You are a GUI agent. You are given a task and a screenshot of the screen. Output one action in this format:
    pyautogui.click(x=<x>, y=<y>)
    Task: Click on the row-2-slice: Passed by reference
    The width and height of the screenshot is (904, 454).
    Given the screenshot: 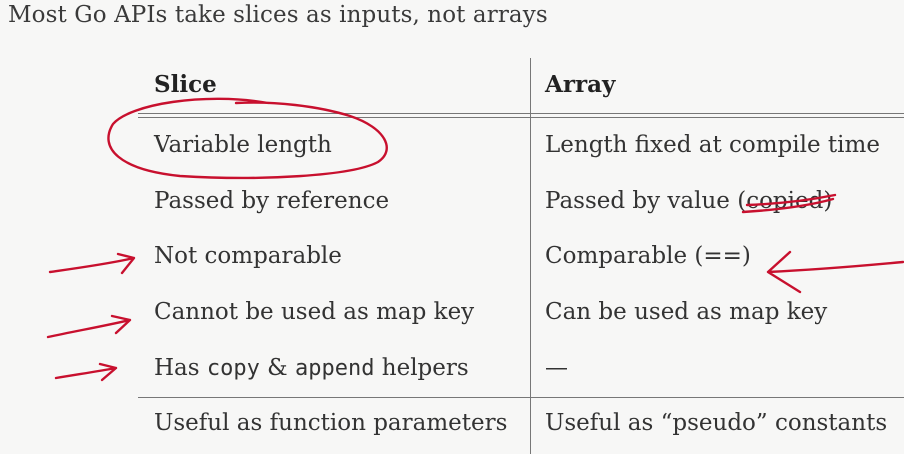 What is the action you would take?
    pyautogui.click(x=272, y=201)
    